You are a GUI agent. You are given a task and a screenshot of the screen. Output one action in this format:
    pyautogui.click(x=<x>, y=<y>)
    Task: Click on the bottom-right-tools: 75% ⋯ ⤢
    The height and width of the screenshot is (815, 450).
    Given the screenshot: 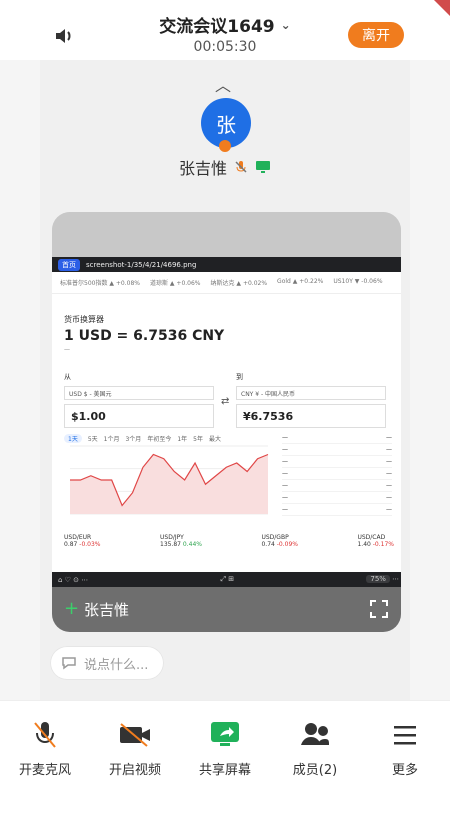 What is the action you would take?
    pyautogui.click(x=383, y=579)
    